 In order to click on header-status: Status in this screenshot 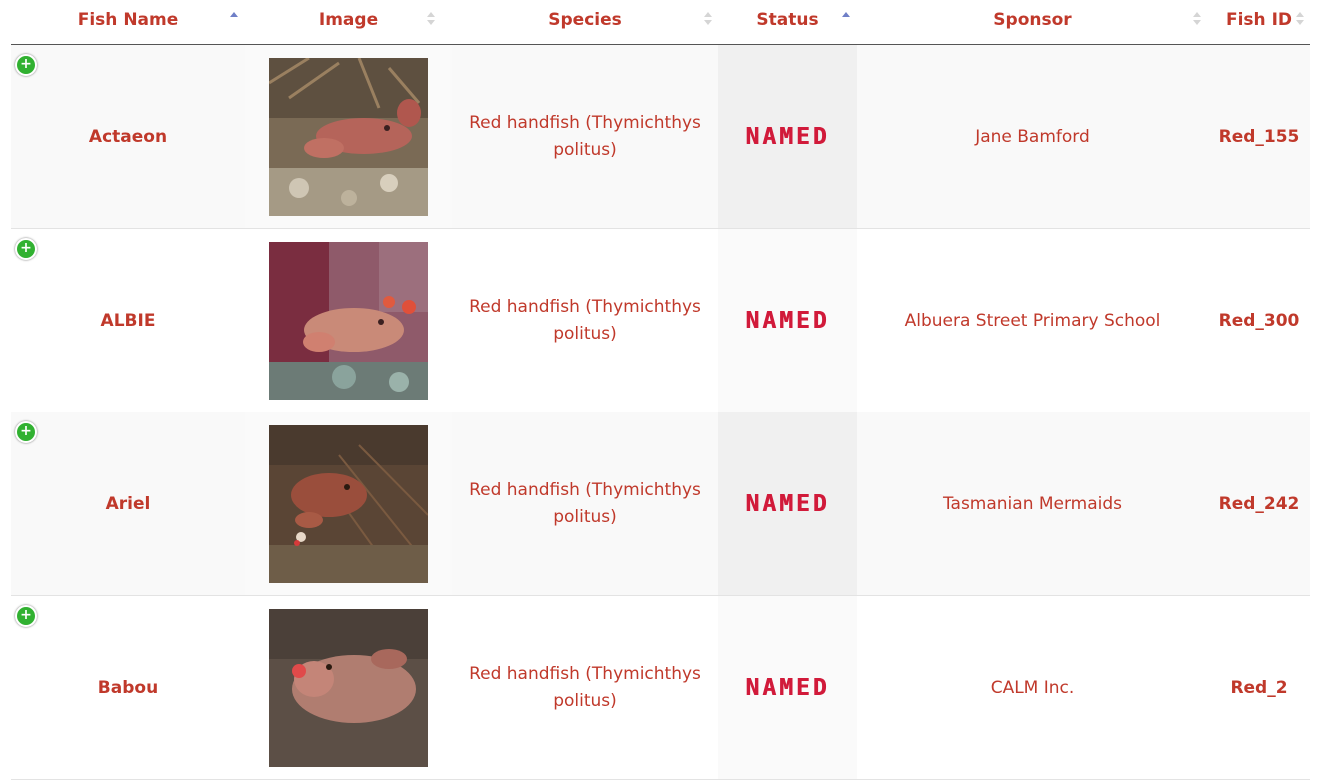, I will do `click(787, 22)`.